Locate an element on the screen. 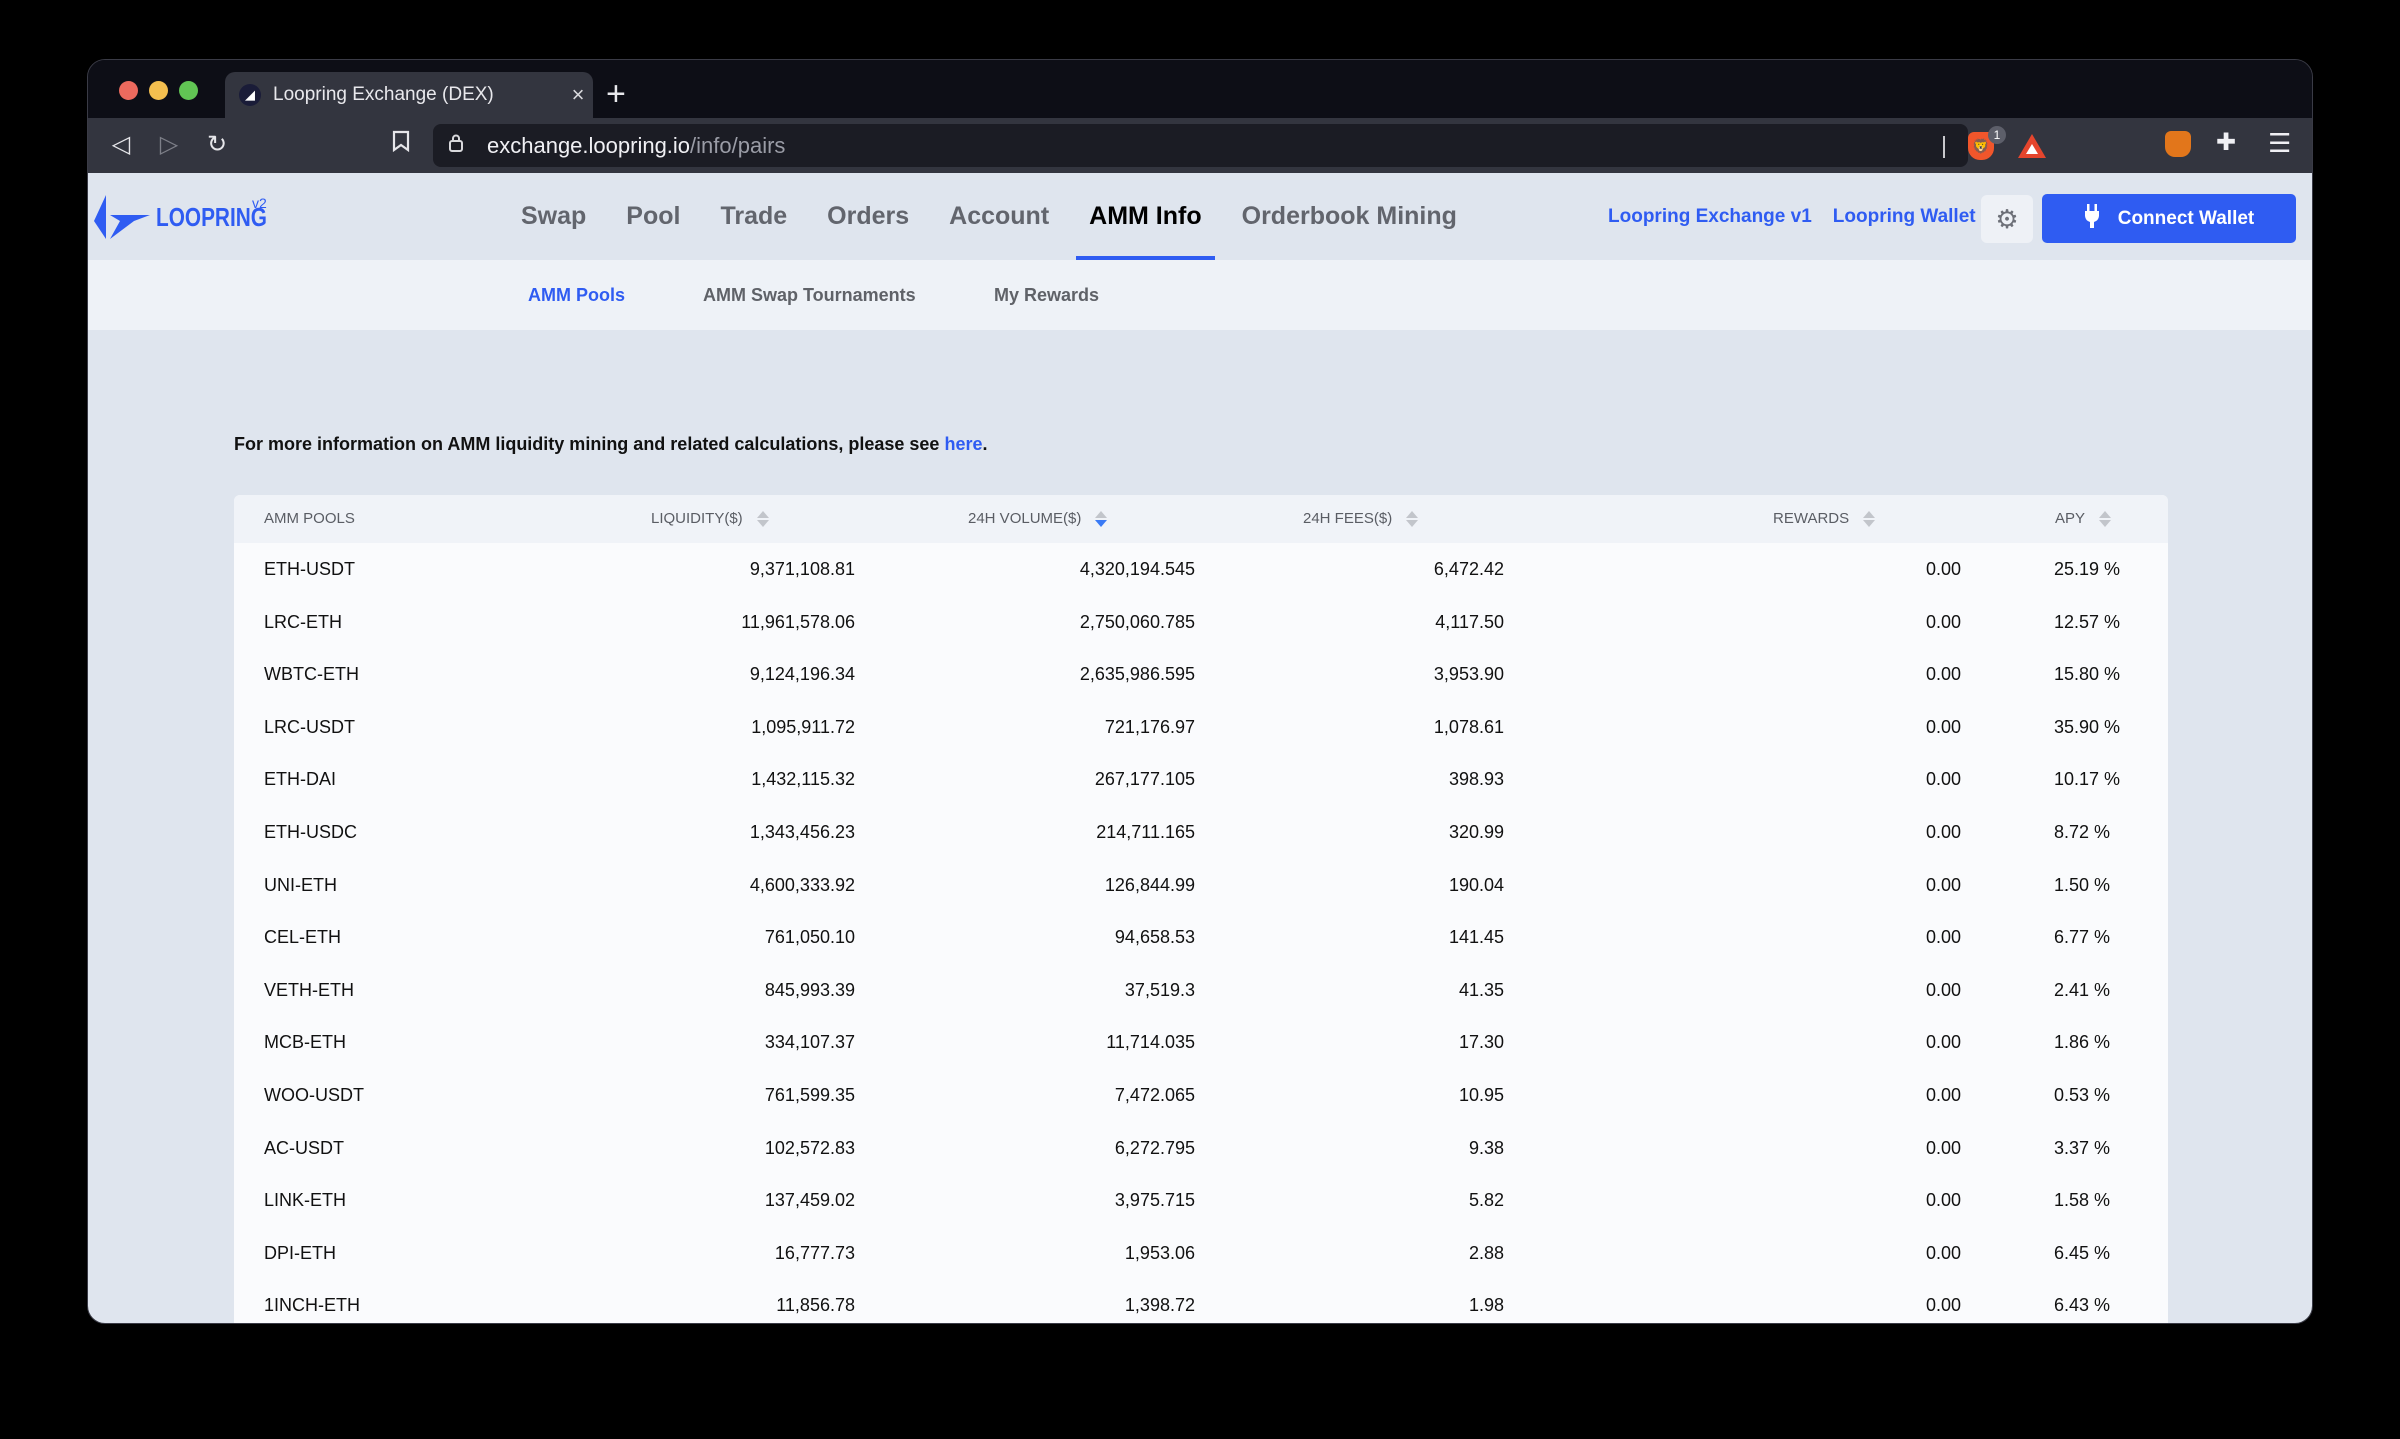  col-header-label: AMM POOLS is located at coordinates (309, 518).